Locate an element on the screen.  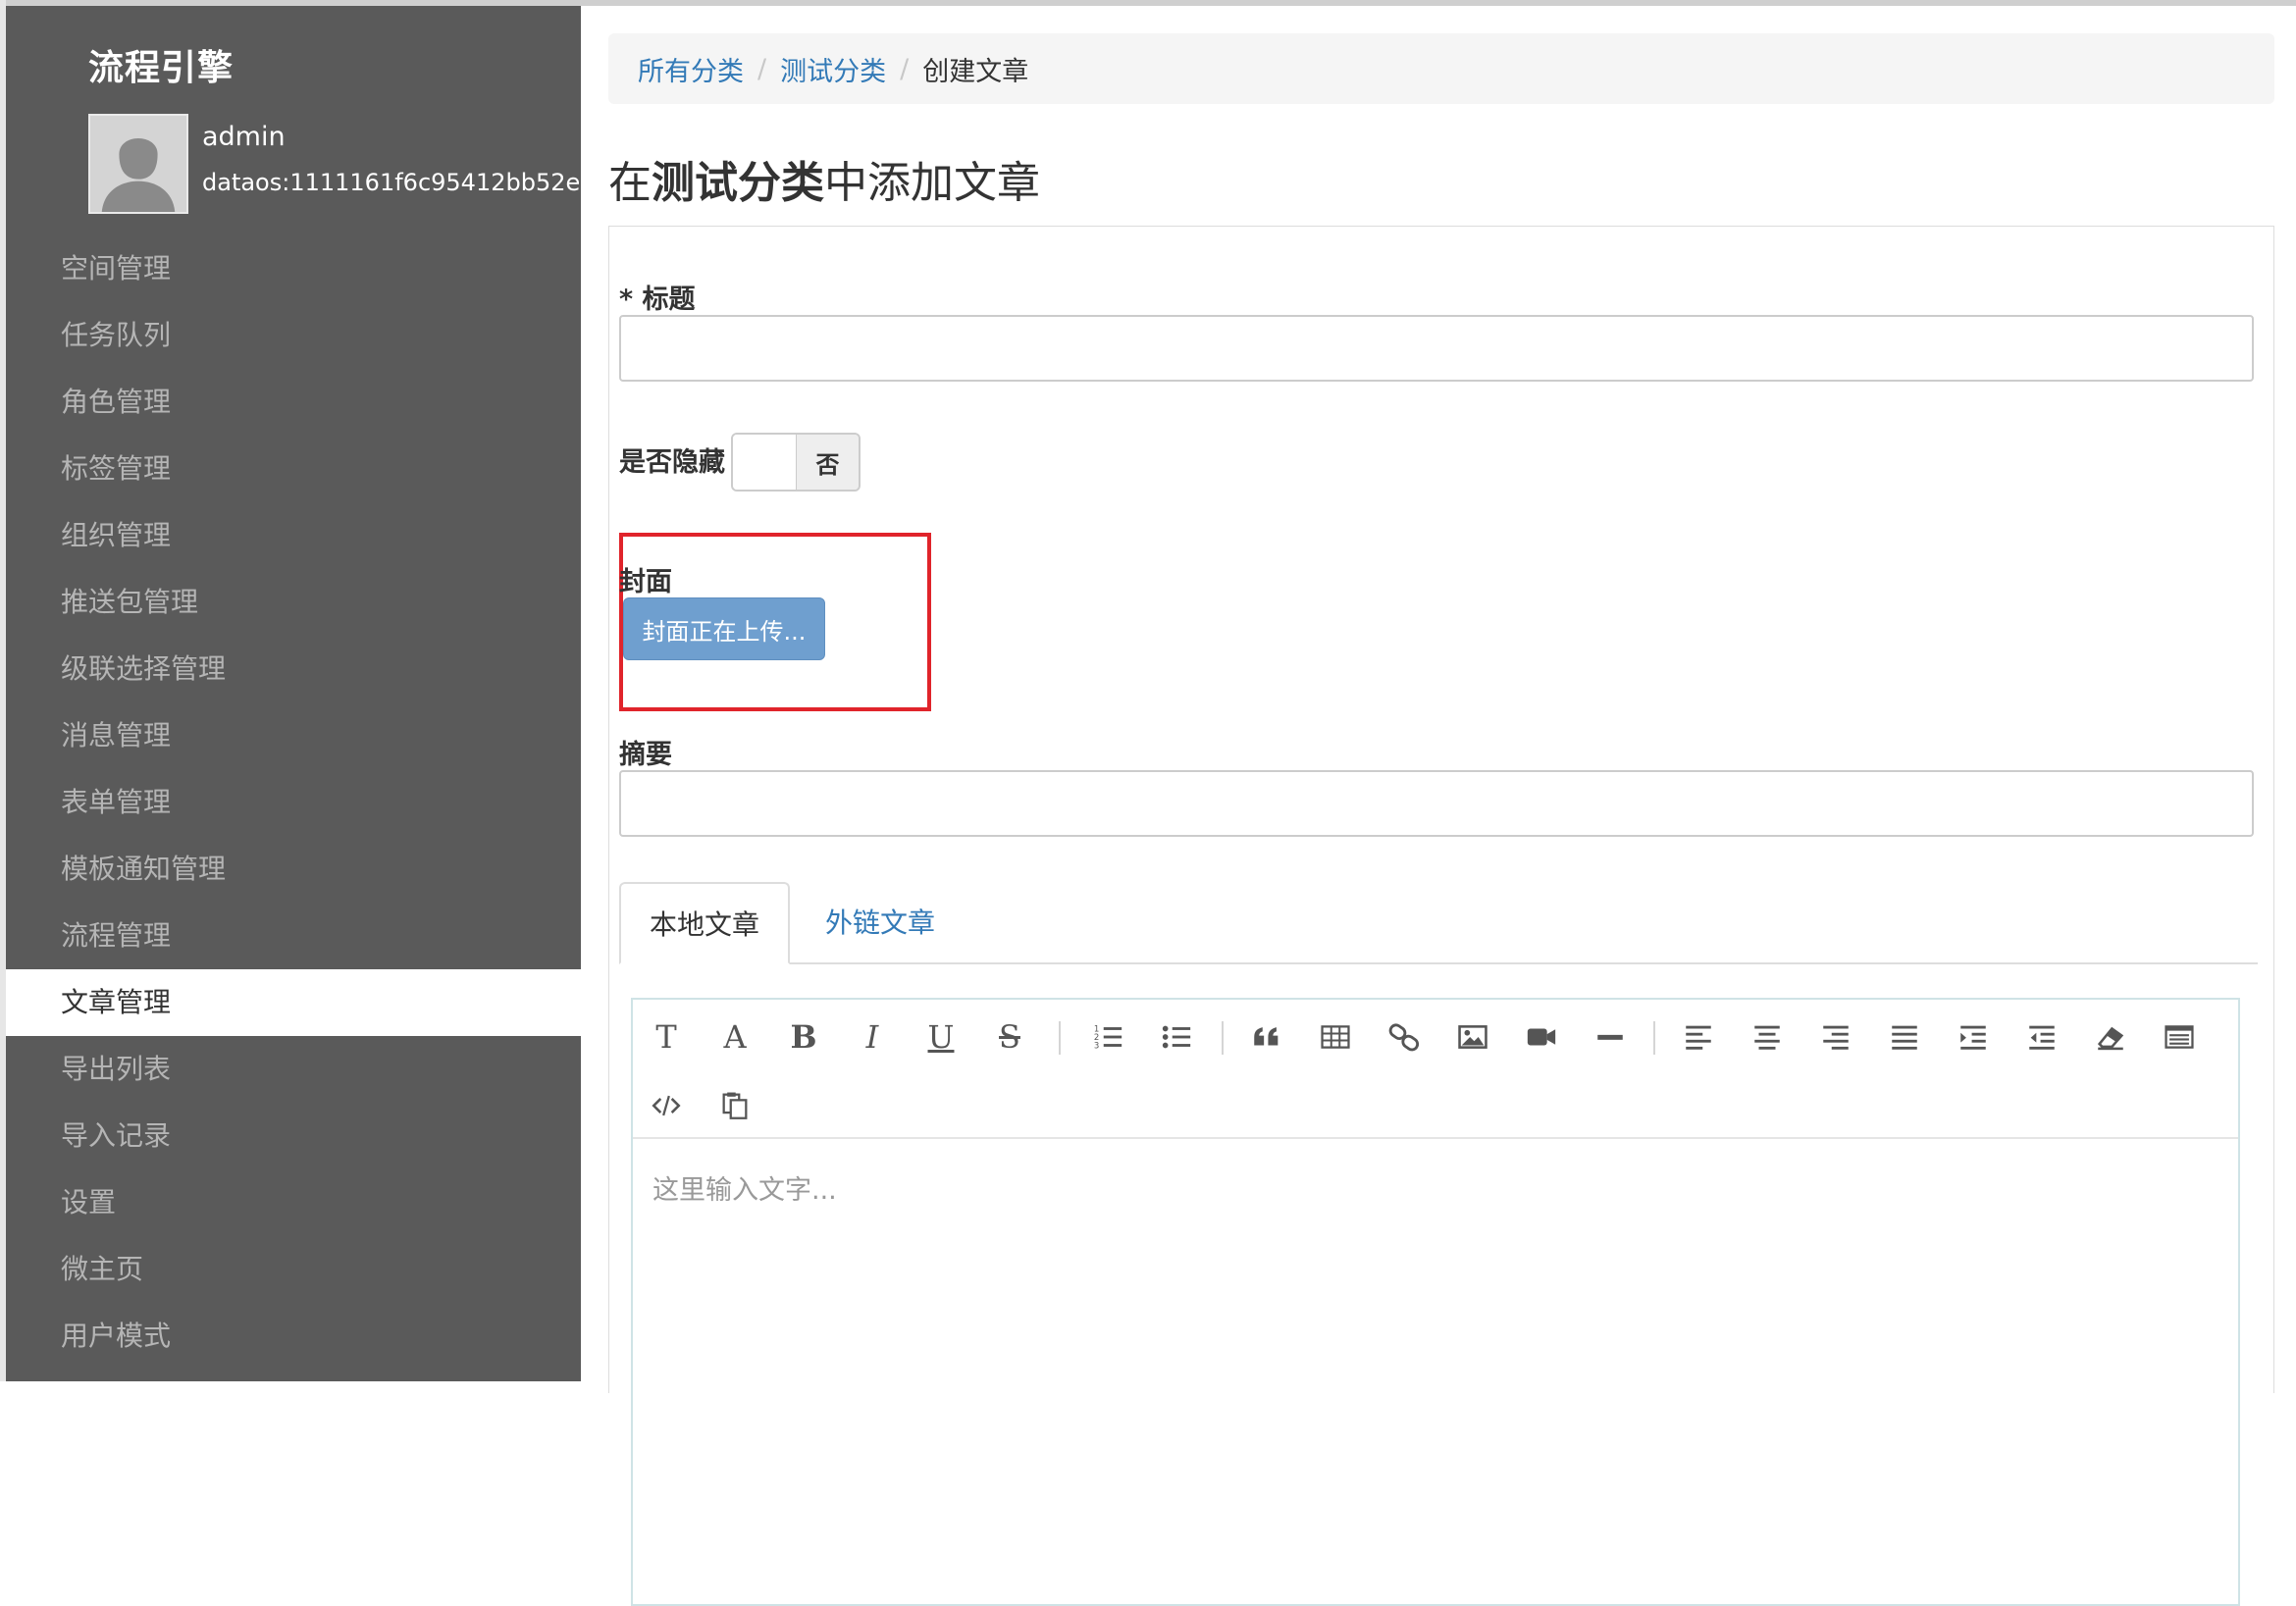
article-type-tabs: 本地文章 外链文章 is located at coordinates (1438, 923).